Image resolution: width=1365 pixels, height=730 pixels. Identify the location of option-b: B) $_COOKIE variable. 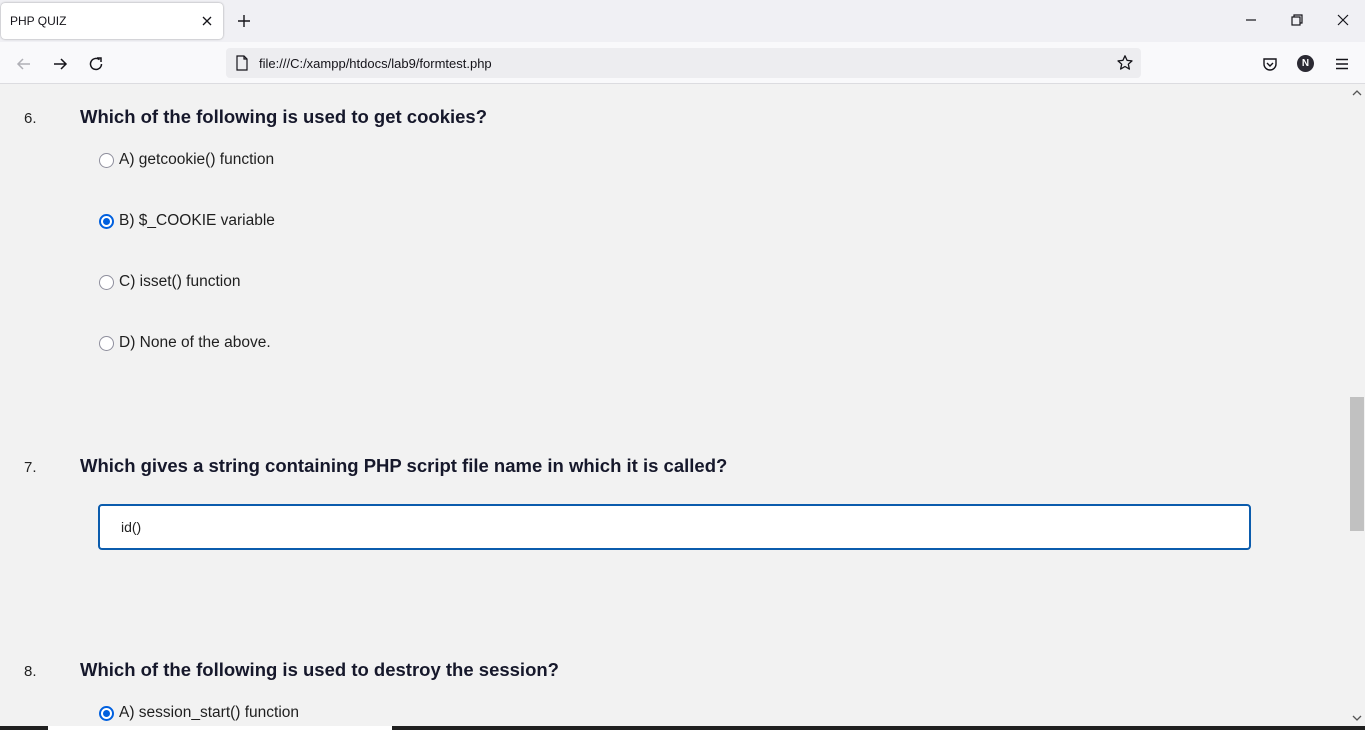
(187, 221).